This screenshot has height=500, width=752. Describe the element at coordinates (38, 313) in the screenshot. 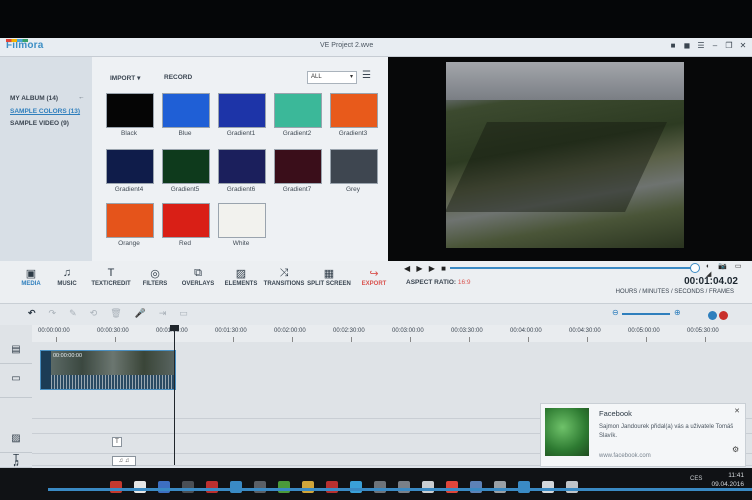

I see `undo-icon: ↶` at that location.